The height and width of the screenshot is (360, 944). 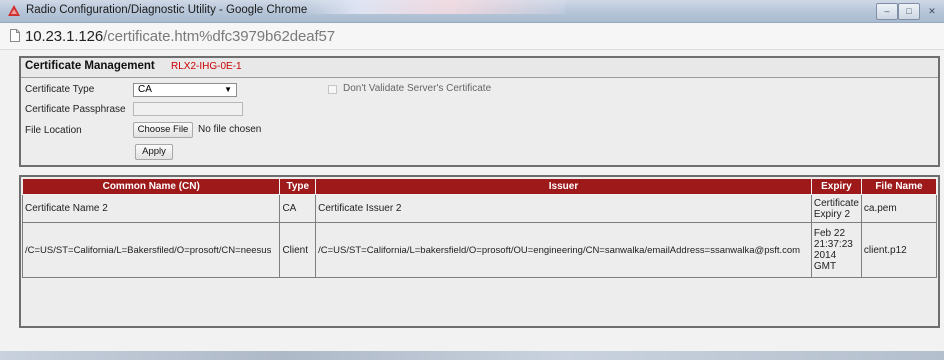 I want to click on column-header-type: Type, so click(x=298, y=186).